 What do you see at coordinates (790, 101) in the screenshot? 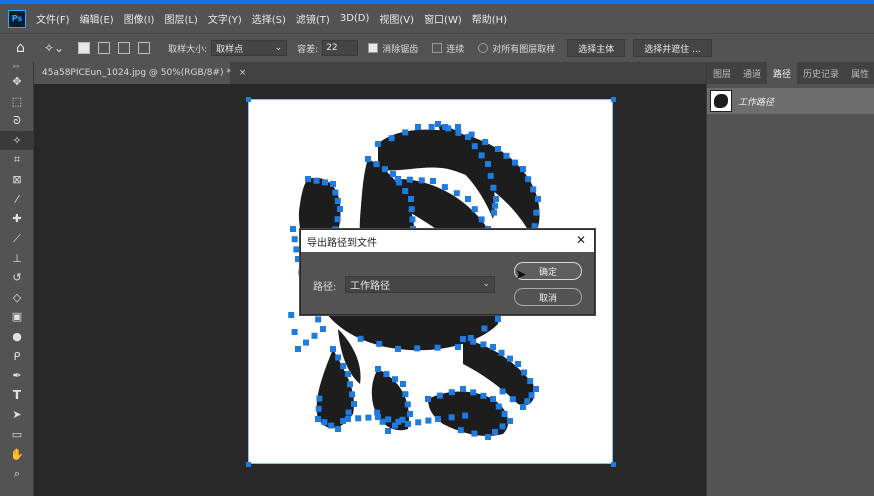
I see `work-path-item: 工作路径` at bounding box center [790, 101].